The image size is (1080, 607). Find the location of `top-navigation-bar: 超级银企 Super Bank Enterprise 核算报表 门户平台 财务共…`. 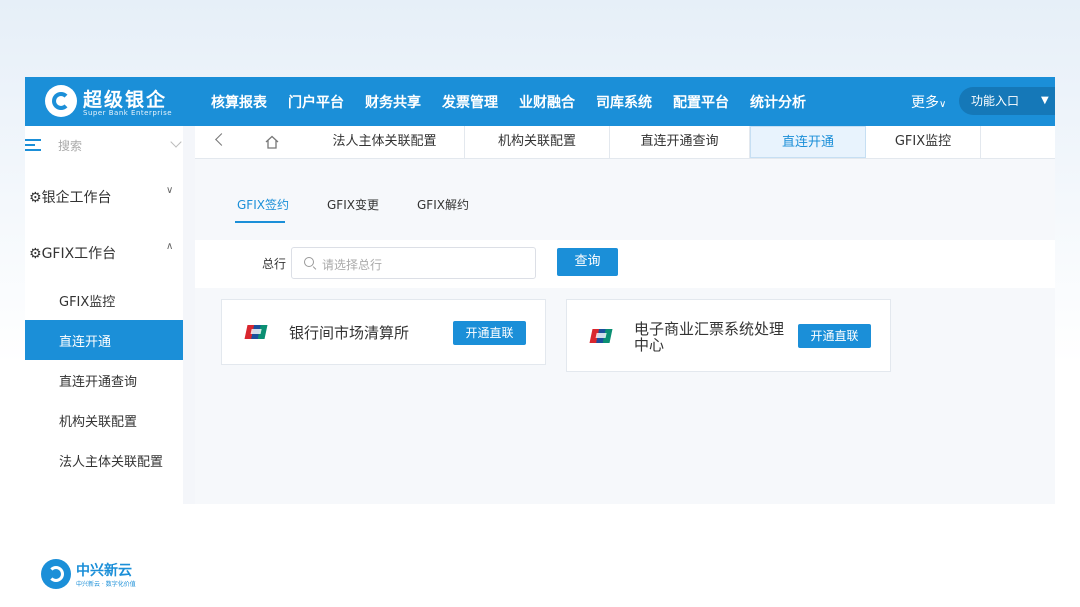

top-navigation-bar: 超级银企 Super Bank Enterprise 核算报表 门户平台 财务共… is located at coordinates (540, 101).